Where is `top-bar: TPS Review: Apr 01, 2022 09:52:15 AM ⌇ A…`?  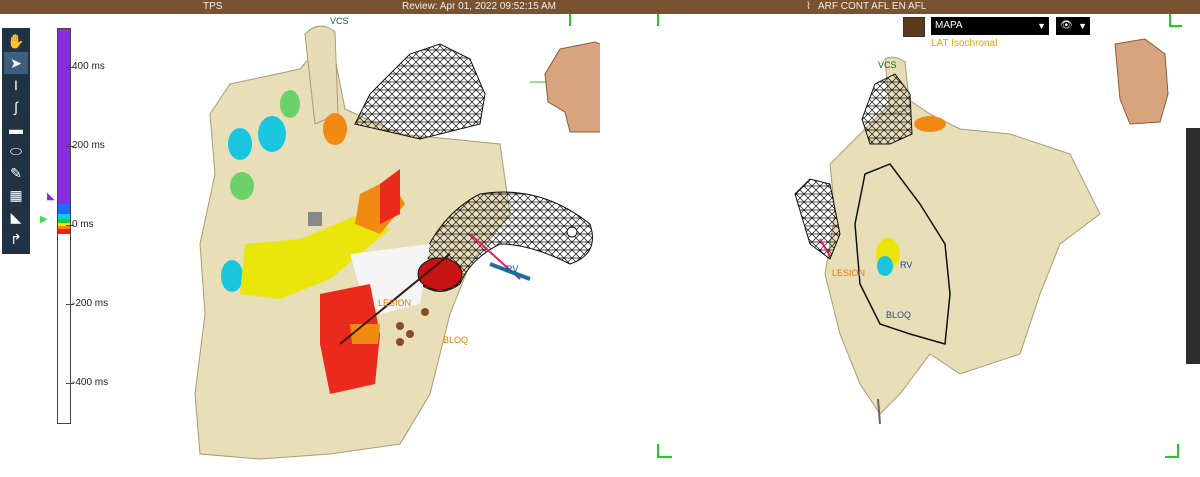
top-bar: TPS Review: Apr 01, 2022 09:52:15 AM ⌇ A… is located at coordinates (600, 7).